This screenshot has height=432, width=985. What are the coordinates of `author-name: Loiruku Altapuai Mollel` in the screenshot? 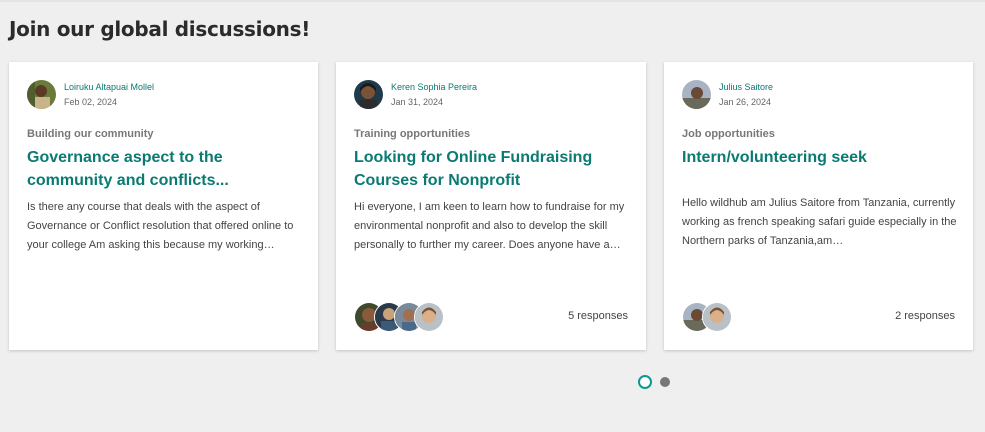 It's located at (109, 87).